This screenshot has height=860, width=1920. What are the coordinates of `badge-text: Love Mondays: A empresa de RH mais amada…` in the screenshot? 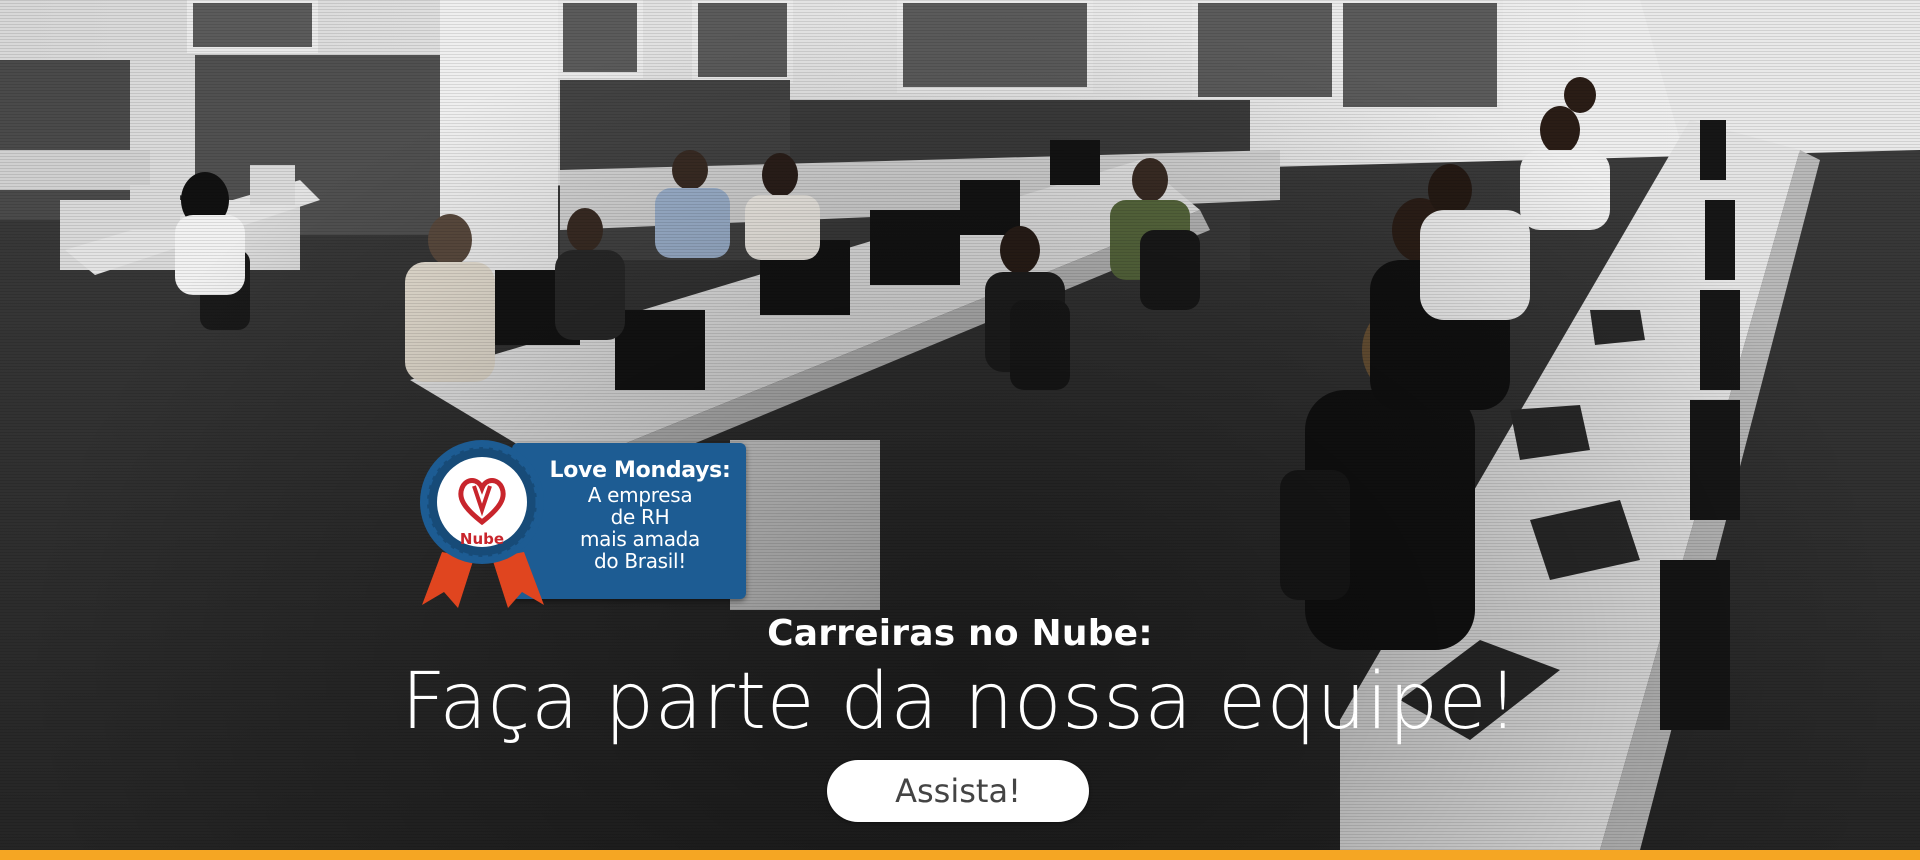 It's located at (640, 515).